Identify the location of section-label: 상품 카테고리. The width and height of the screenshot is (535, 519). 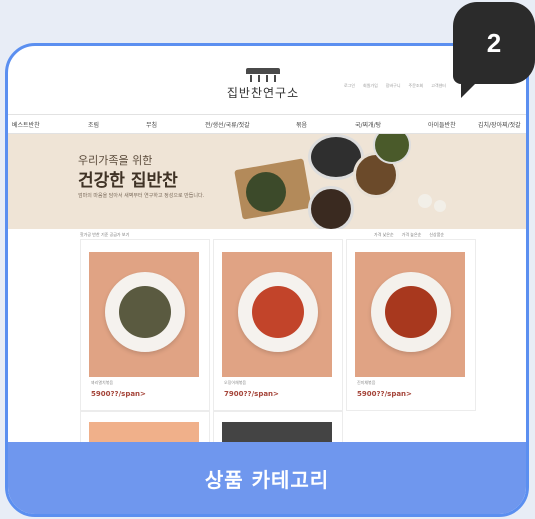
(267, 479).